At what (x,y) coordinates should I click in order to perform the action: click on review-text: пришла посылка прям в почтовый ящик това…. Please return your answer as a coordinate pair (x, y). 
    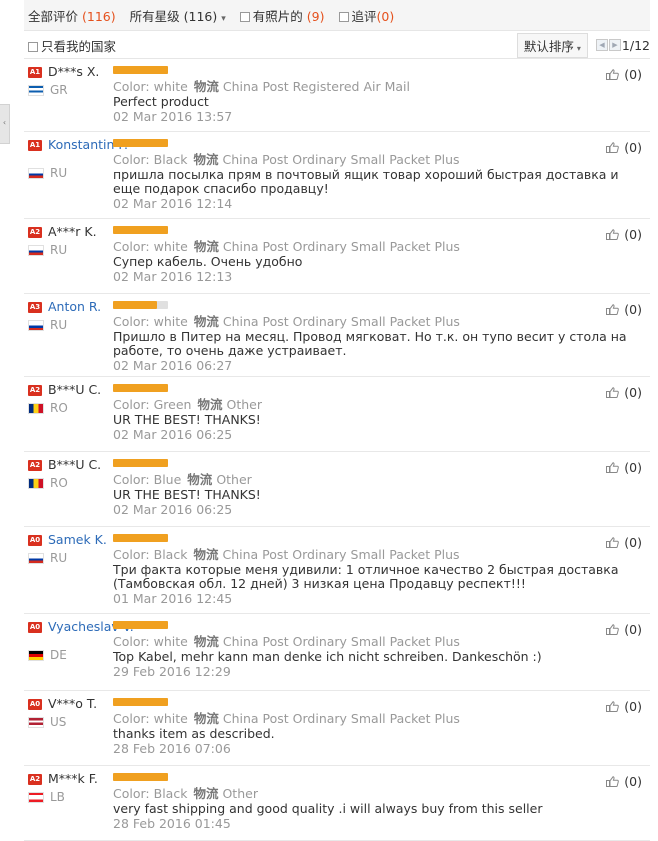
    Looking at the image, I should click on (366, 181).